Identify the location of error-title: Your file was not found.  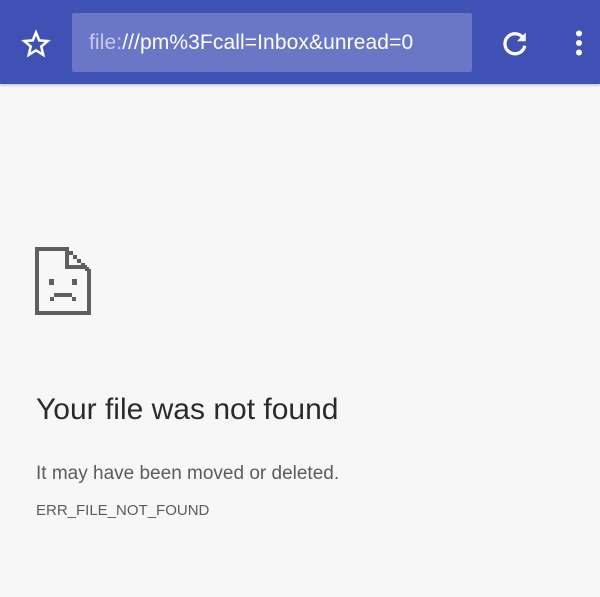
(187, 409).